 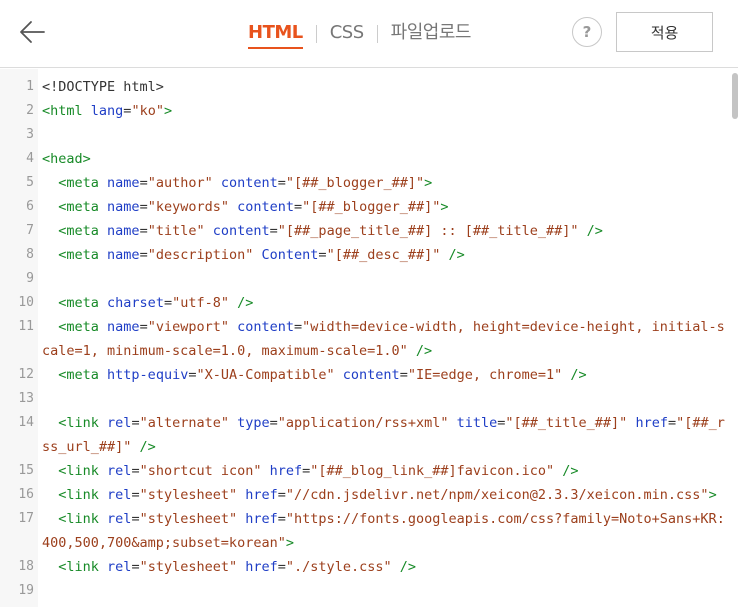 I want to click on tab-file-upload: 파일업로드, so click(x=431, y=33).